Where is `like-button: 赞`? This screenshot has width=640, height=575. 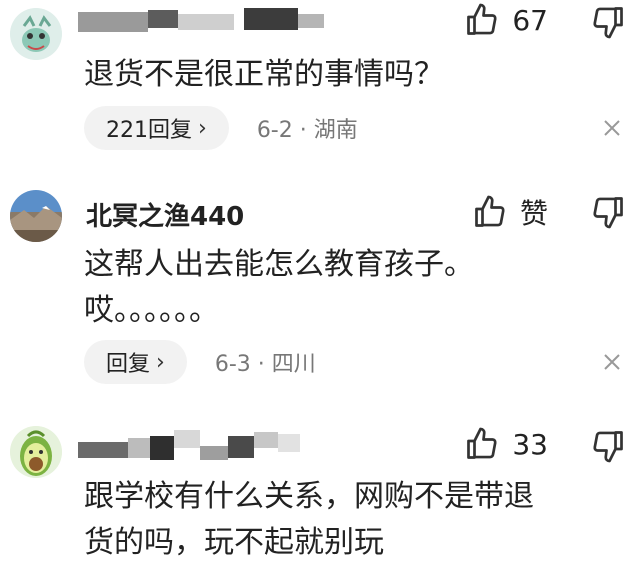 like-button: 赞 is located at coordinates (510, 212).